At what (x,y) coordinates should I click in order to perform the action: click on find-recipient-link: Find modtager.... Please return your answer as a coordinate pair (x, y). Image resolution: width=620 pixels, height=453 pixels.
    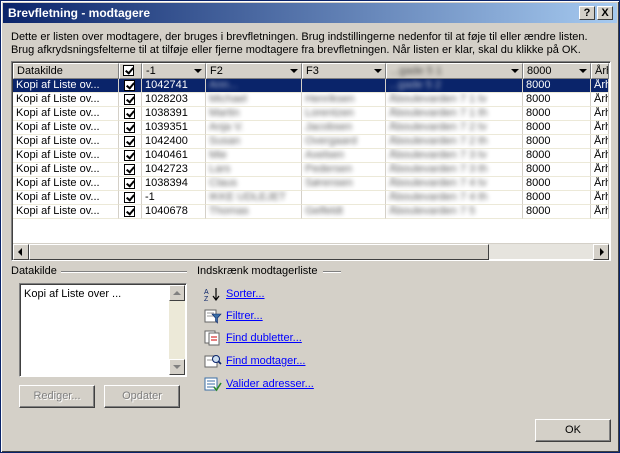
    Looking at the image, I should click on (255, 361).